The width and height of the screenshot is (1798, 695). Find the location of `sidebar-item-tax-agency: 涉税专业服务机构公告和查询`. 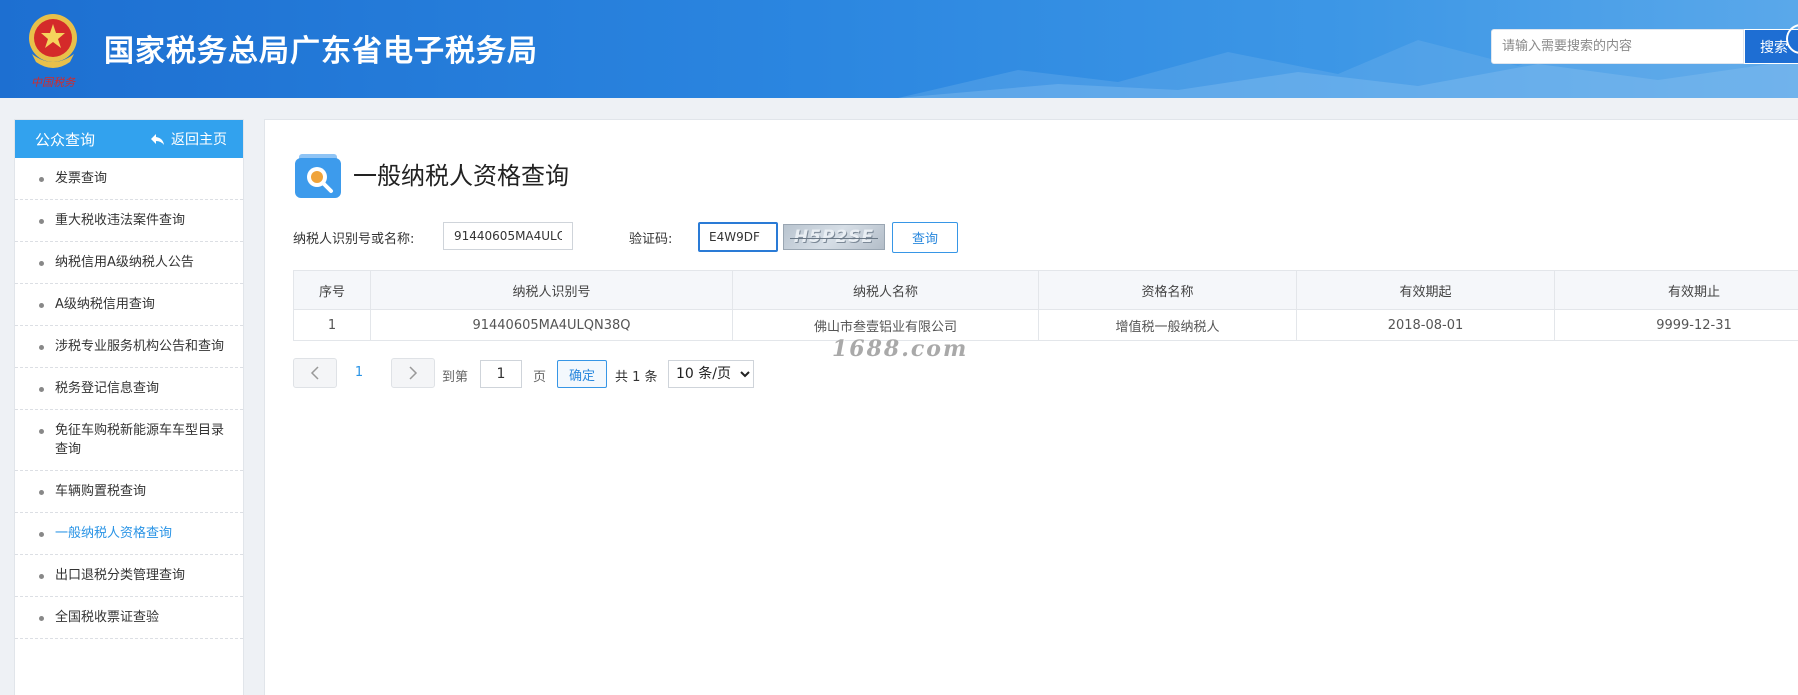

sidebar-item-tax-agency: 涉税专业服务机构公告和查询 is located at coordinates (129, 347).